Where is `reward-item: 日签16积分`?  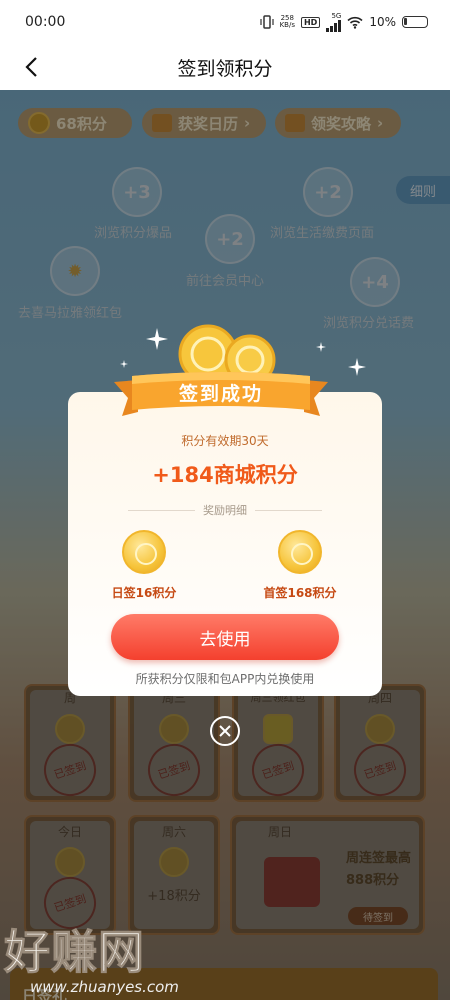 reward-item: 日签16积分 is located at coordinates (144, 565).